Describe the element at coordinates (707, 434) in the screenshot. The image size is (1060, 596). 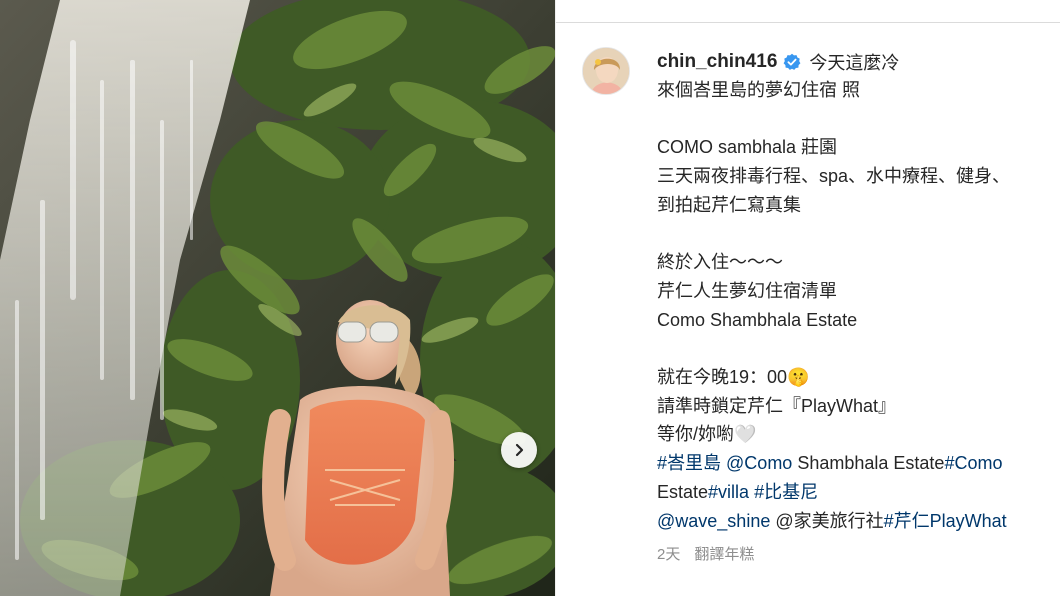
I see `caption-line: 等你/妳喲🤍` at that location.